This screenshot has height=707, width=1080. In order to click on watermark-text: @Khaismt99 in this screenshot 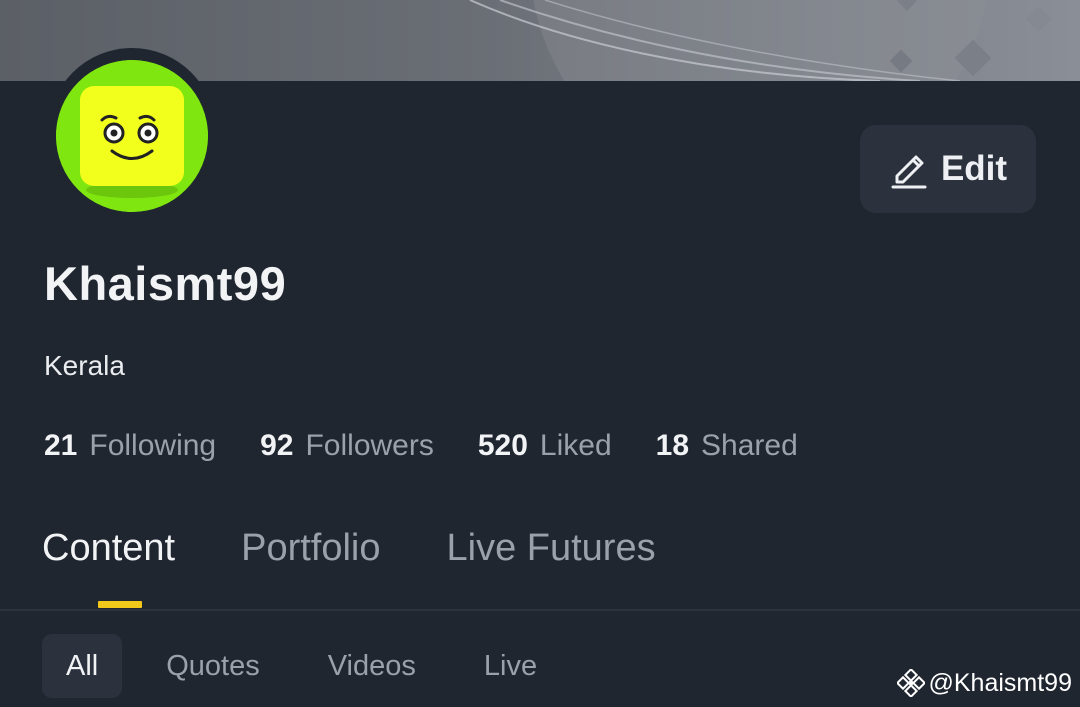, I will do `click(1000, 682)`.